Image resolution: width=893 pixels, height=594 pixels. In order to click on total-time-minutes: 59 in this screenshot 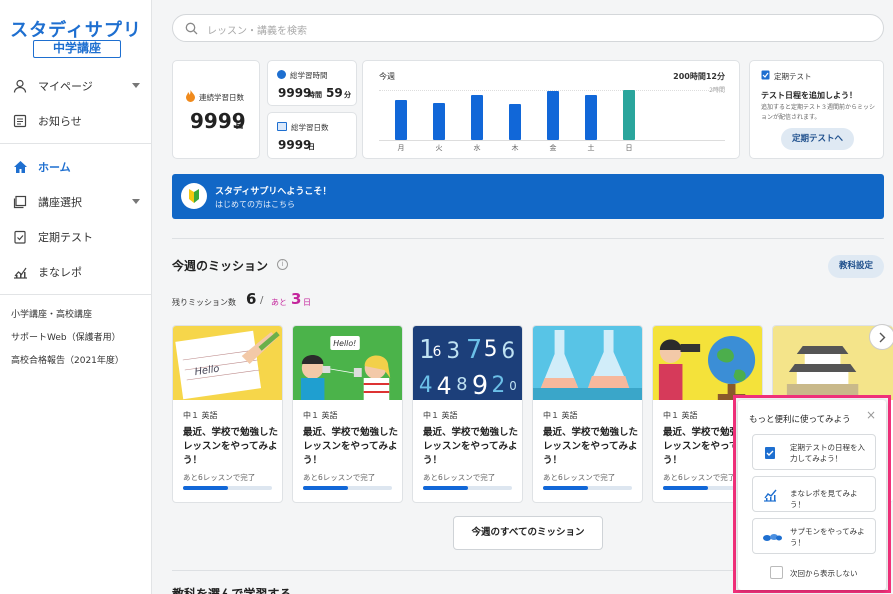, I will do `click(334, 93)`.